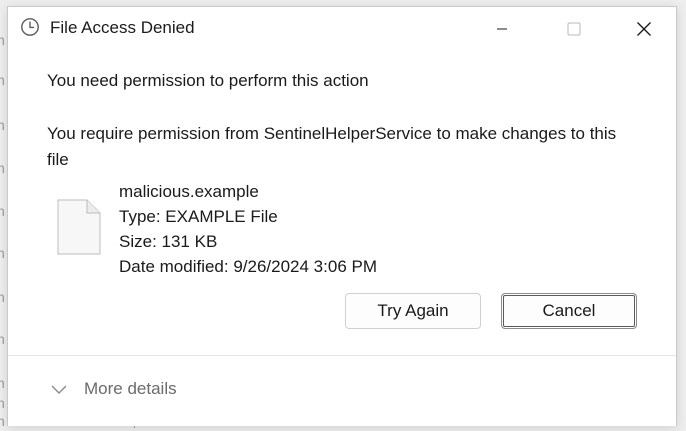  I want to click on try-again-button: Try Again, so click(413, 311).